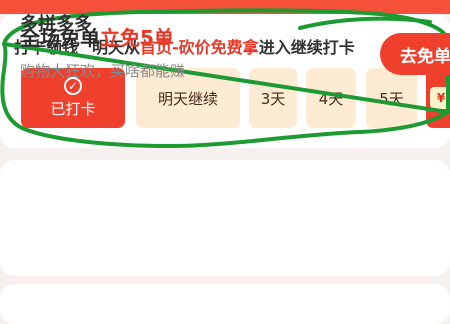 The width and height of the screenshot is (450, 324). I want to click on free-order-button: 去免单, so click(415, 54).